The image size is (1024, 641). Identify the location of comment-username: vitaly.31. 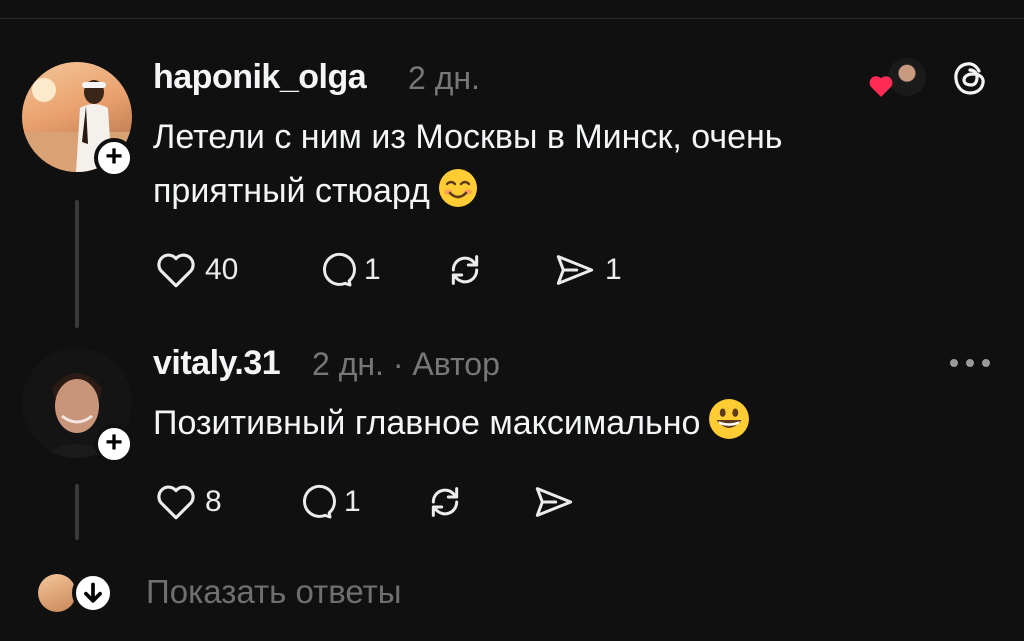
(217, 363).